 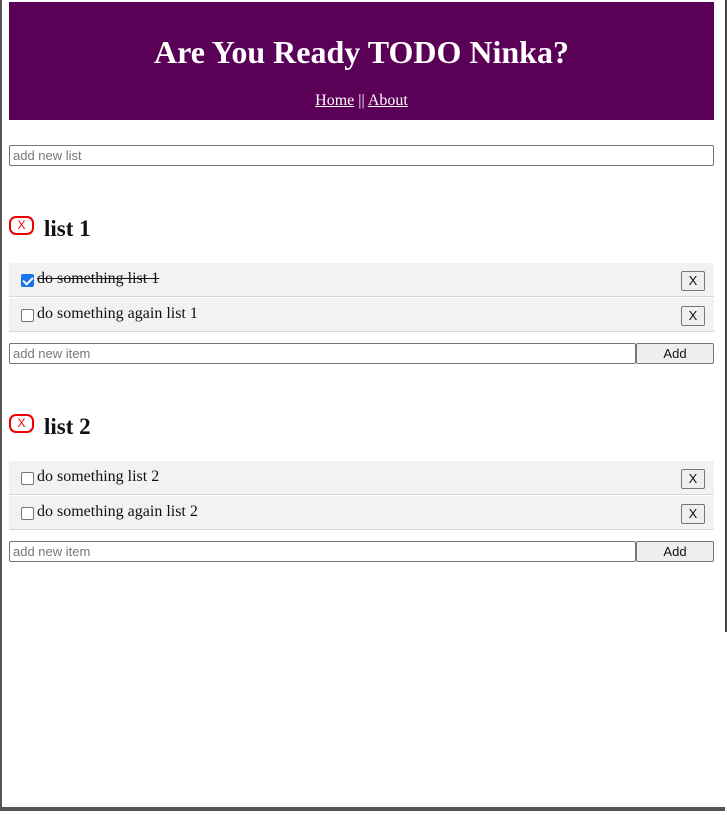 What do you see at coordinates (361, 52) in the screenshot?
I see `page-title: Are You Ready TODO Ninka?` at bounding box center [361, 52].